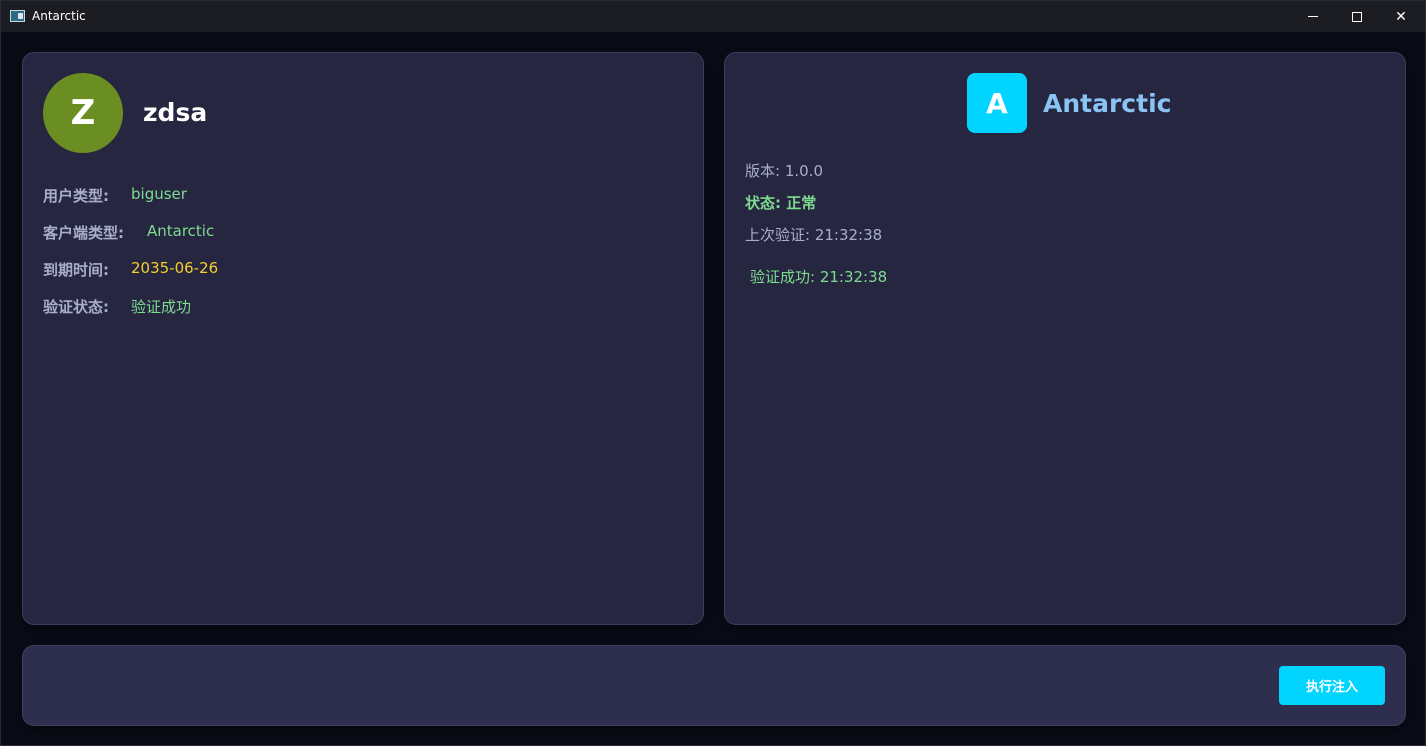  I want to click on maximize-icon, so click(1357, 16).